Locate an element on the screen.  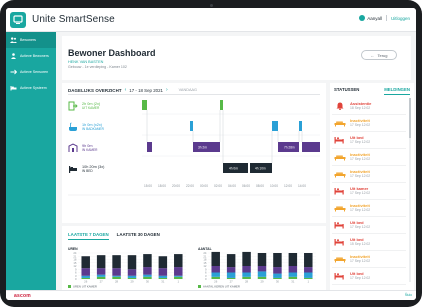
x-tick-label: 27 is located at coordinates (232, 282).